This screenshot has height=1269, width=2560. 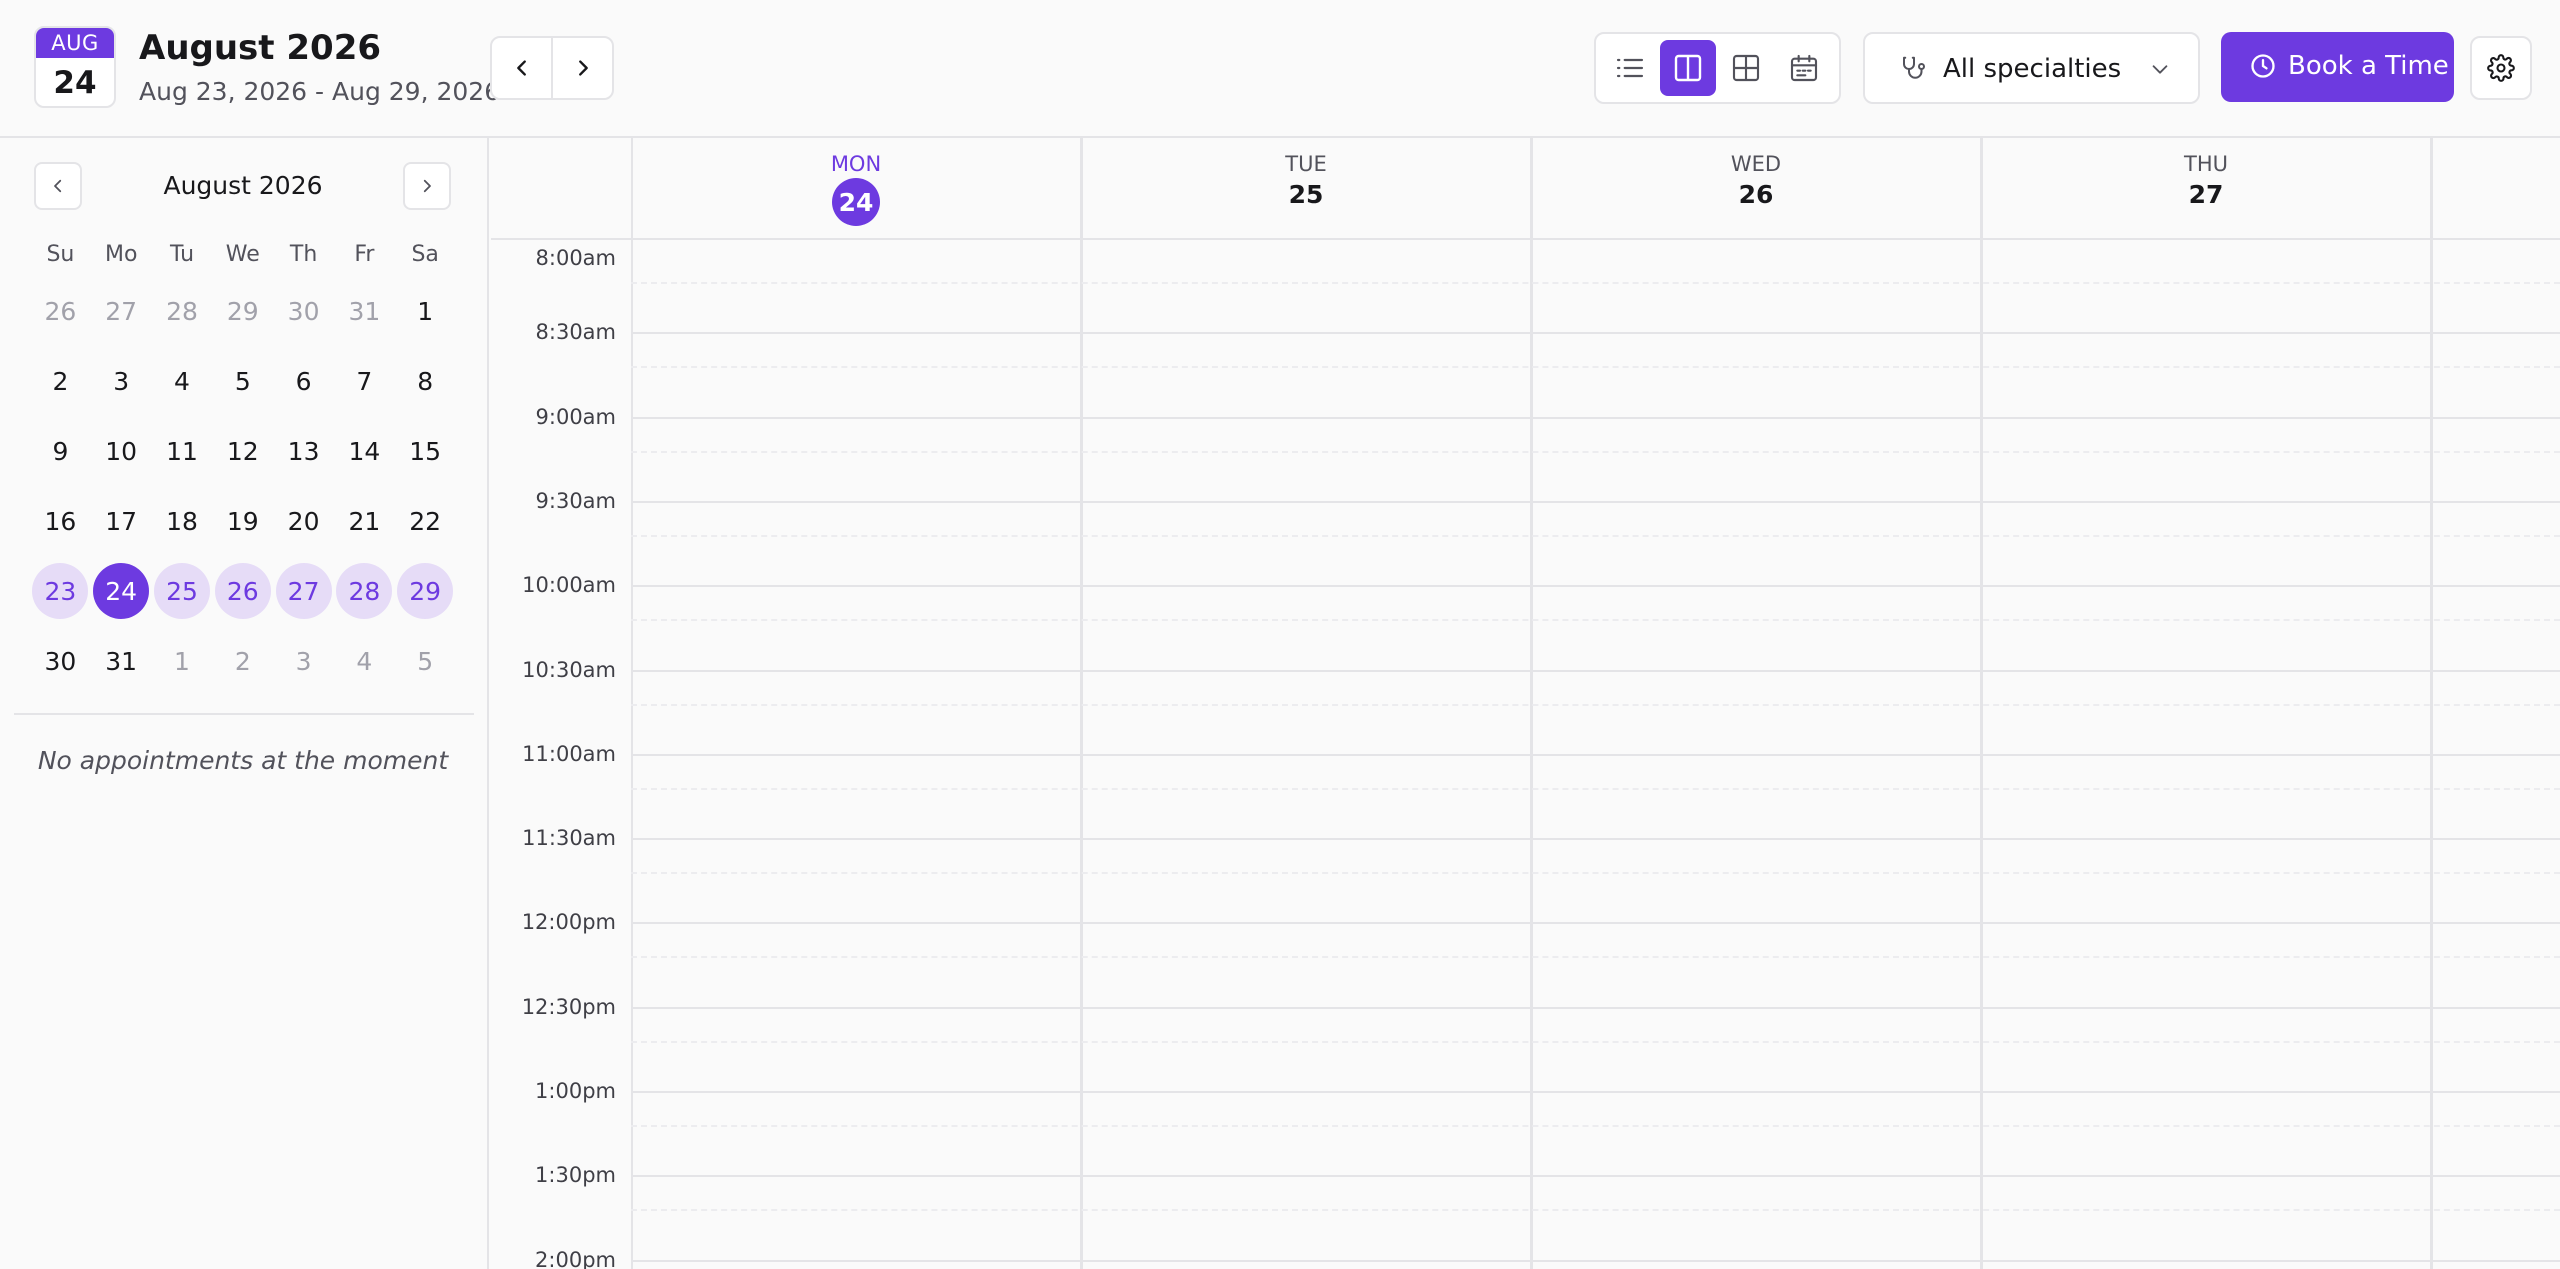 I want to click on day-column-header: THU 27, so click(x=2206, y=188).